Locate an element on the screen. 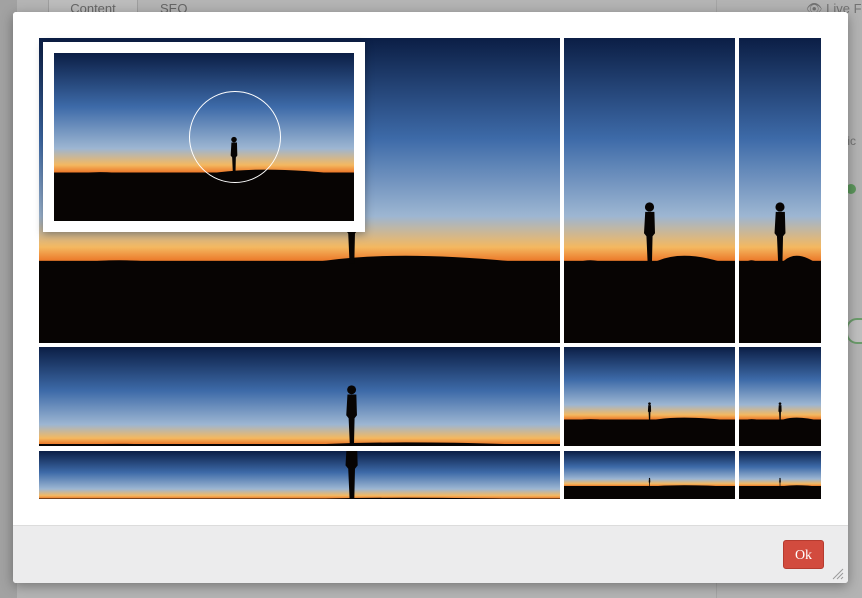  preview-banner-small is located at coordinates (649, 475).